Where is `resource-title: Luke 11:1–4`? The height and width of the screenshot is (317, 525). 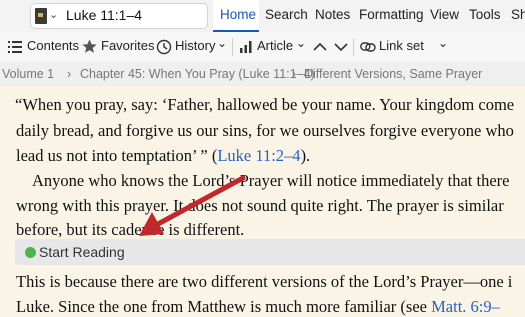 resource-title: Luke 11:1–4 is located at coordinates (104, 15).